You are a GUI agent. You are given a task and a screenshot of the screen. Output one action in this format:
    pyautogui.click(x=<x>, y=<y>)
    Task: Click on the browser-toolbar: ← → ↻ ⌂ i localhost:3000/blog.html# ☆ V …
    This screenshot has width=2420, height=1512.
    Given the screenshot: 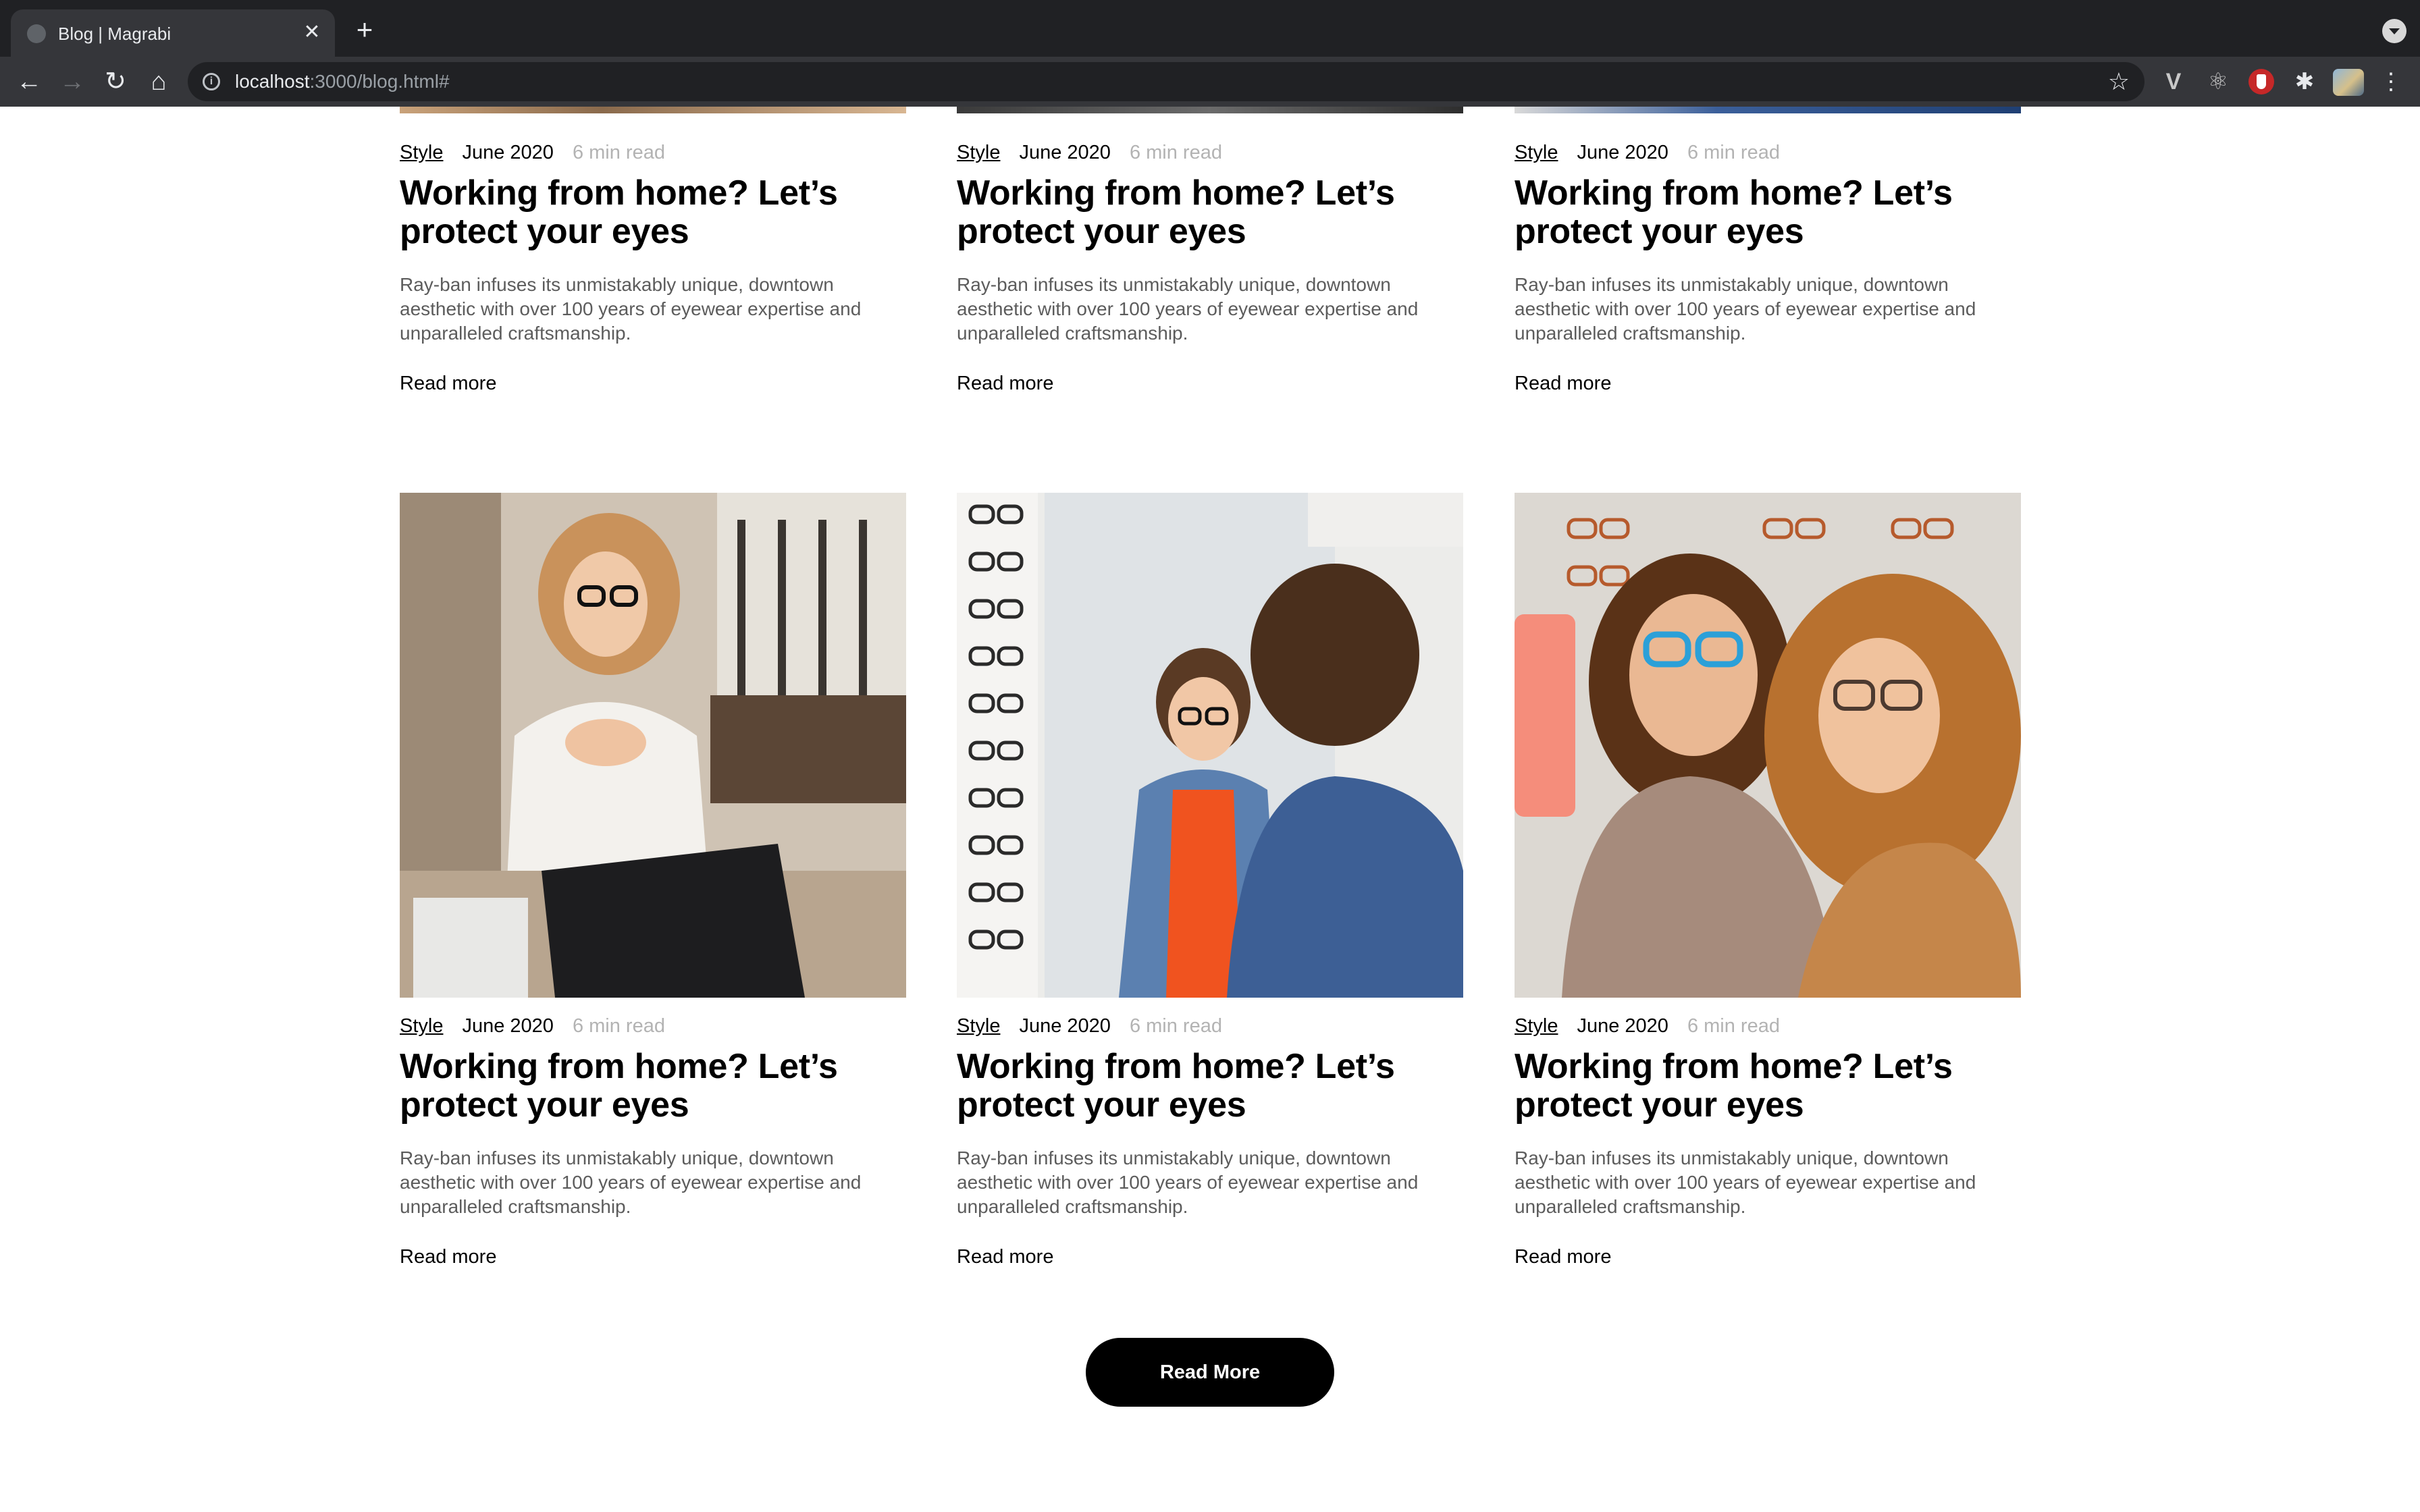 What is the action you would take?
    pyautogui.click(x=1210, y=82)
    